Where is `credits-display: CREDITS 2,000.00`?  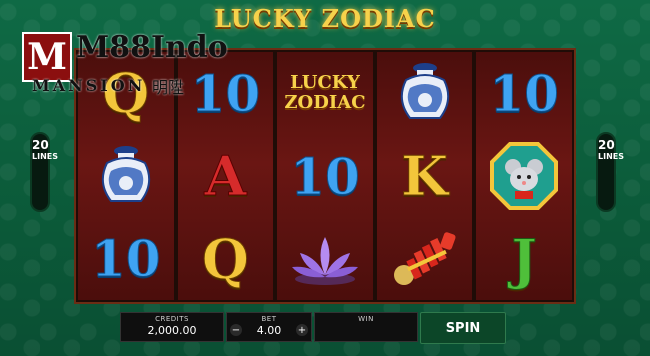
credits-display: CREDITS 2,000.00 is located at coordinates (172, 327).